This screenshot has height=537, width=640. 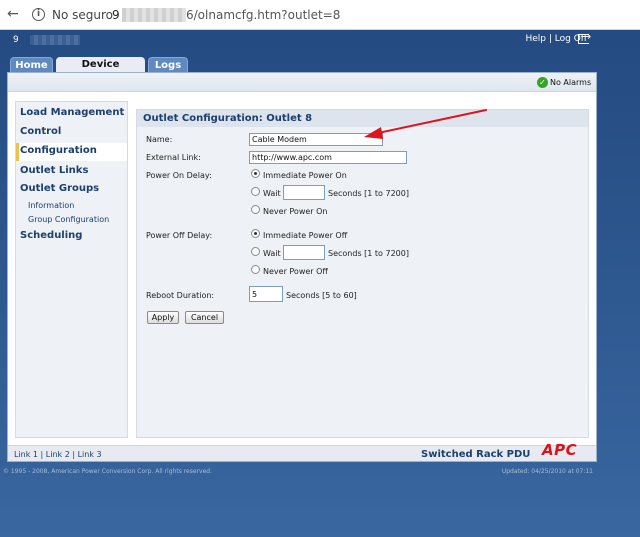 I want to click on url-prefix: 9, so click(x=116, y=15).